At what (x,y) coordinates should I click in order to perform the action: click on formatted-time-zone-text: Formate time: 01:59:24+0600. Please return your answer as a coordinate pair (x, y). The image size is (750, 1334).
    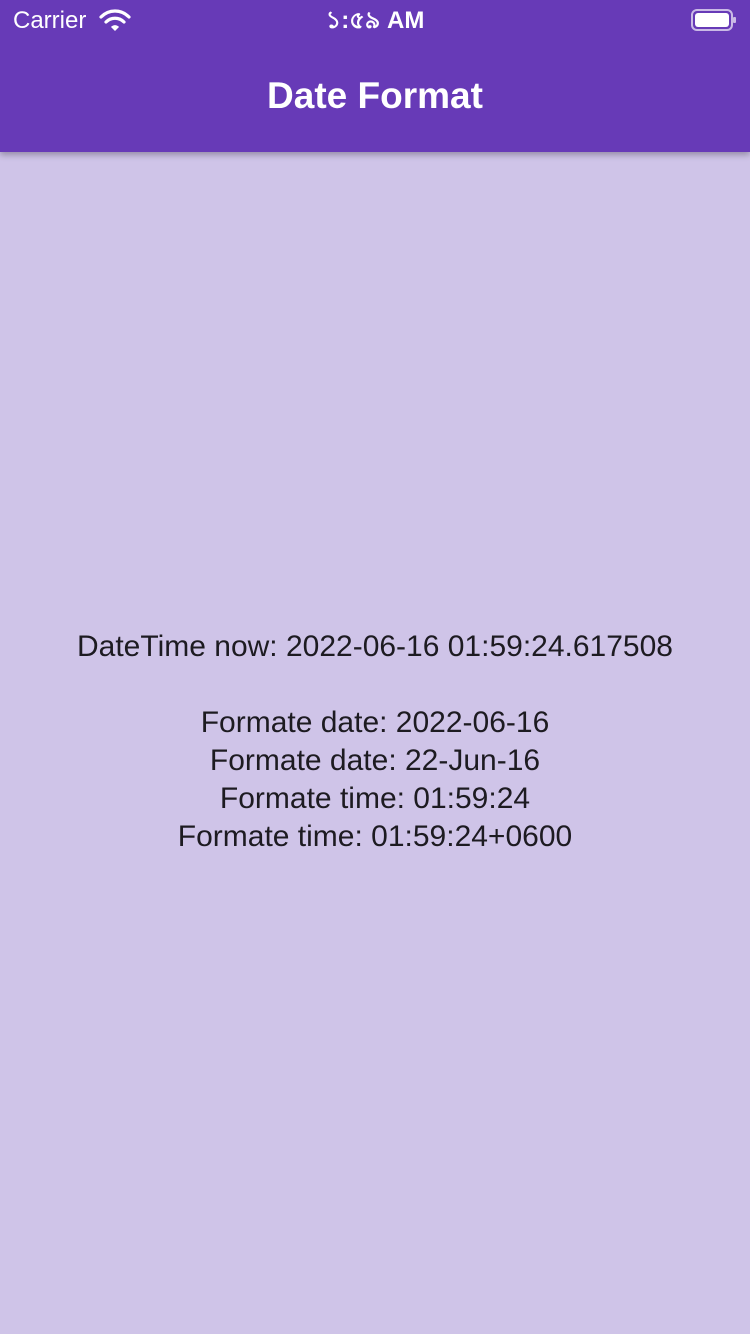
    Looking at the image, I should click on (375, 836).